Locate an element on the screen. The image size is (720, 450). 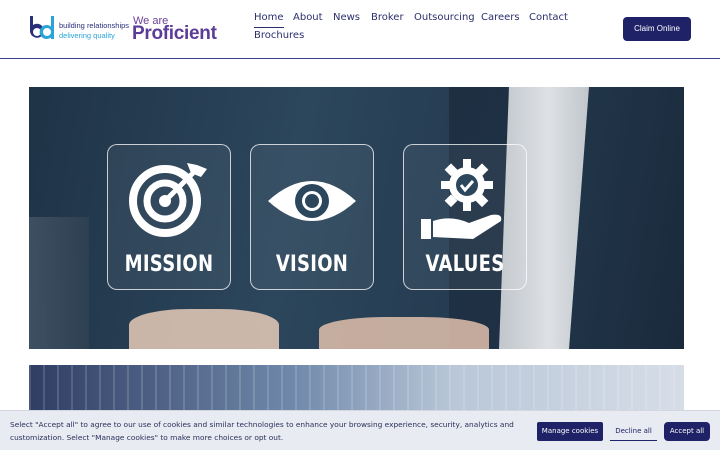
hand-left-shape is located at coordinates (204, 329).